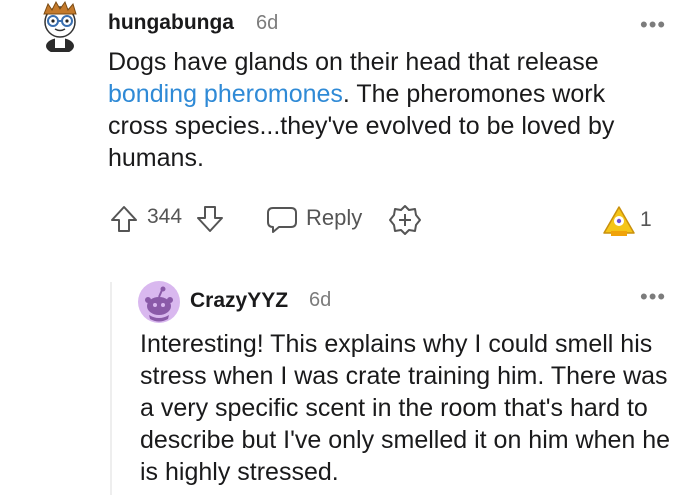  I want to click on comment-age: 6d, so click(267, 23).